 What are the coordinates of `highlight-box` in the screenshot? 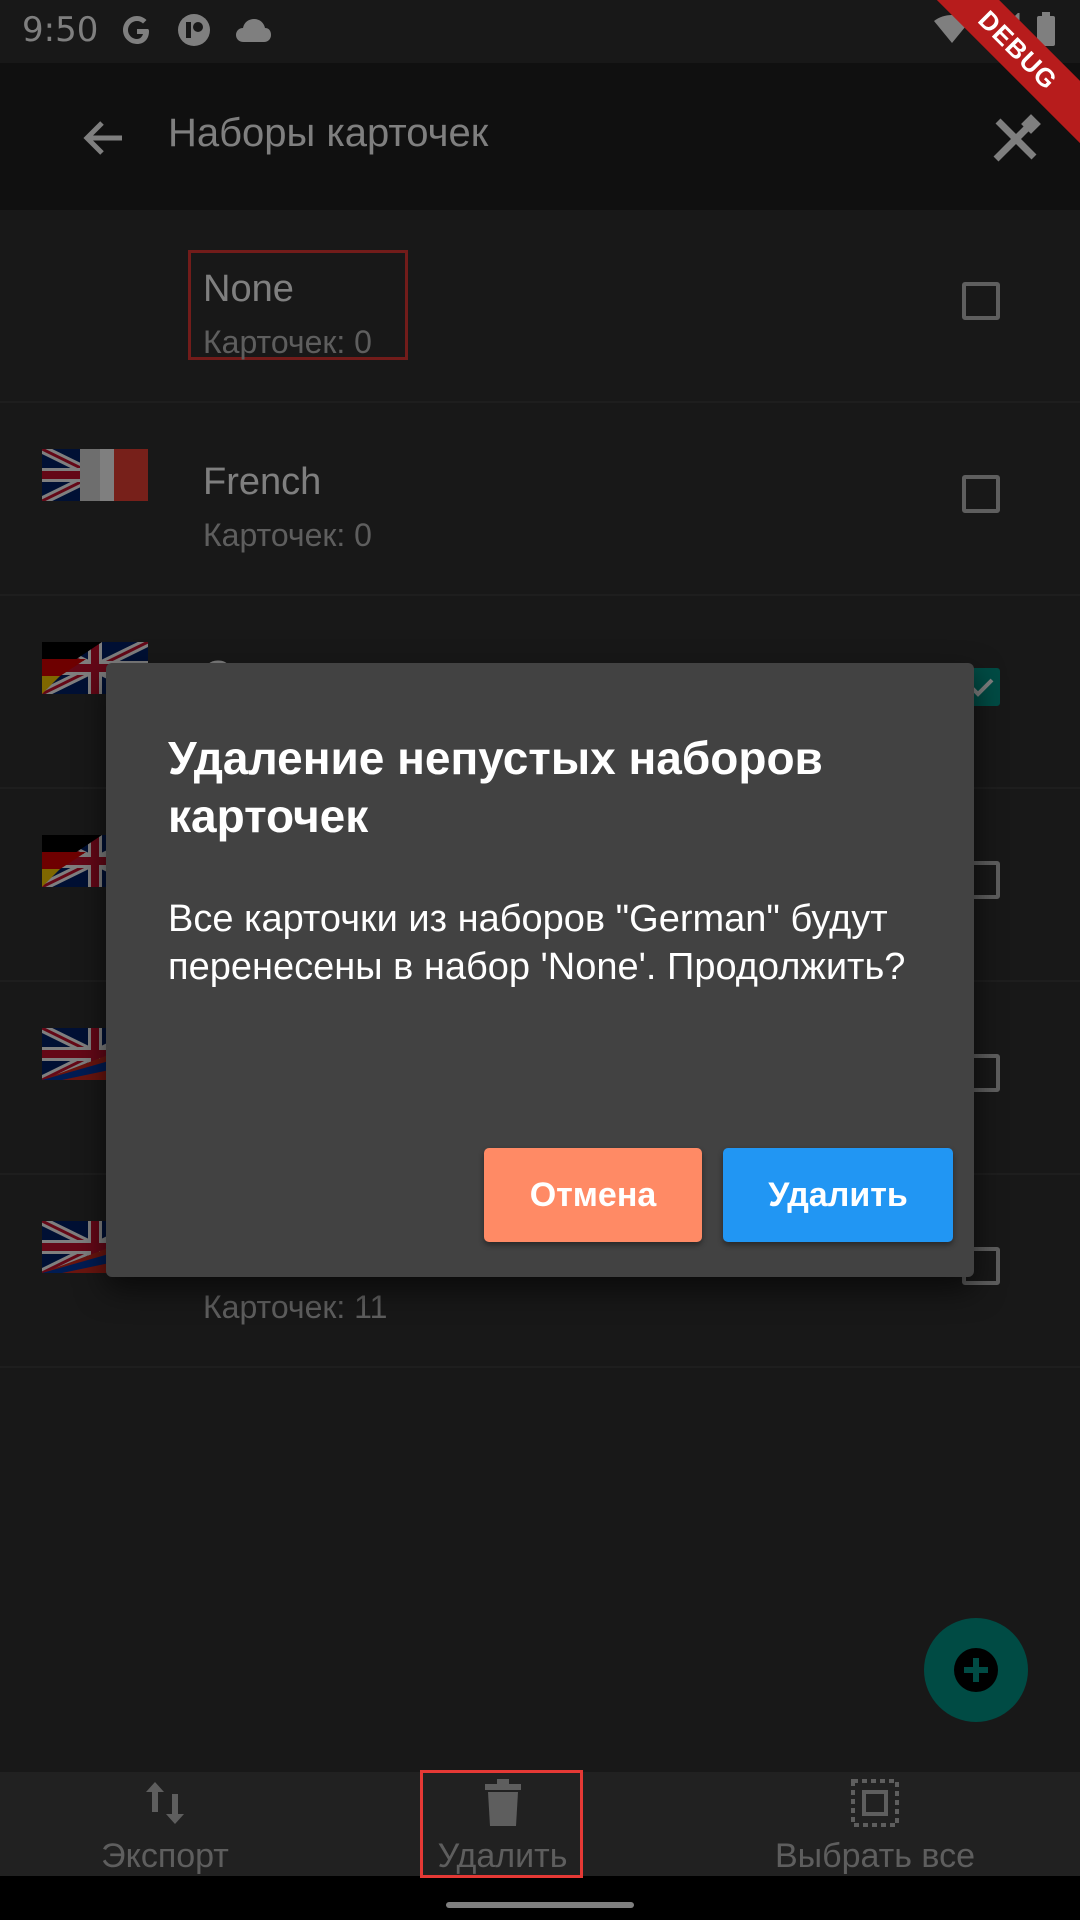 It's located at (501, 1824).